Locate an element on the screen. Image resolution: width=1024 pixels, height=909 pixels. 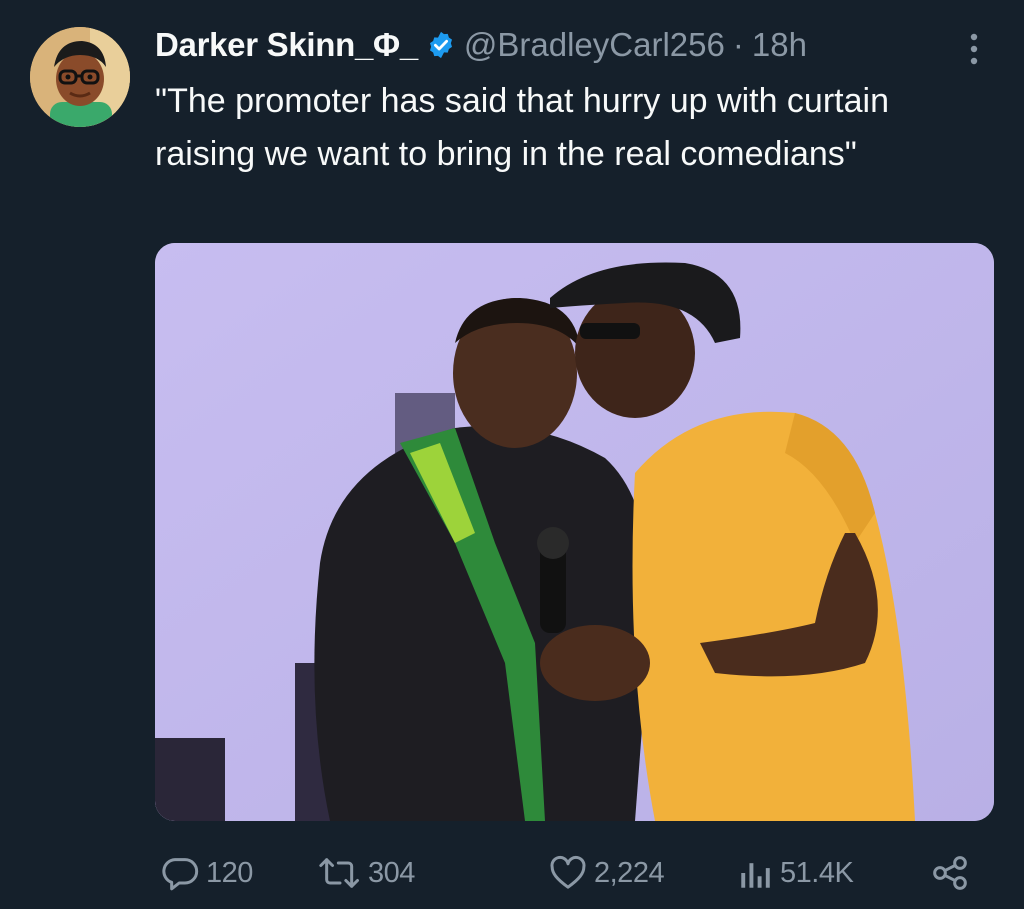
more-options-icon is located at coordinates (974, 49).